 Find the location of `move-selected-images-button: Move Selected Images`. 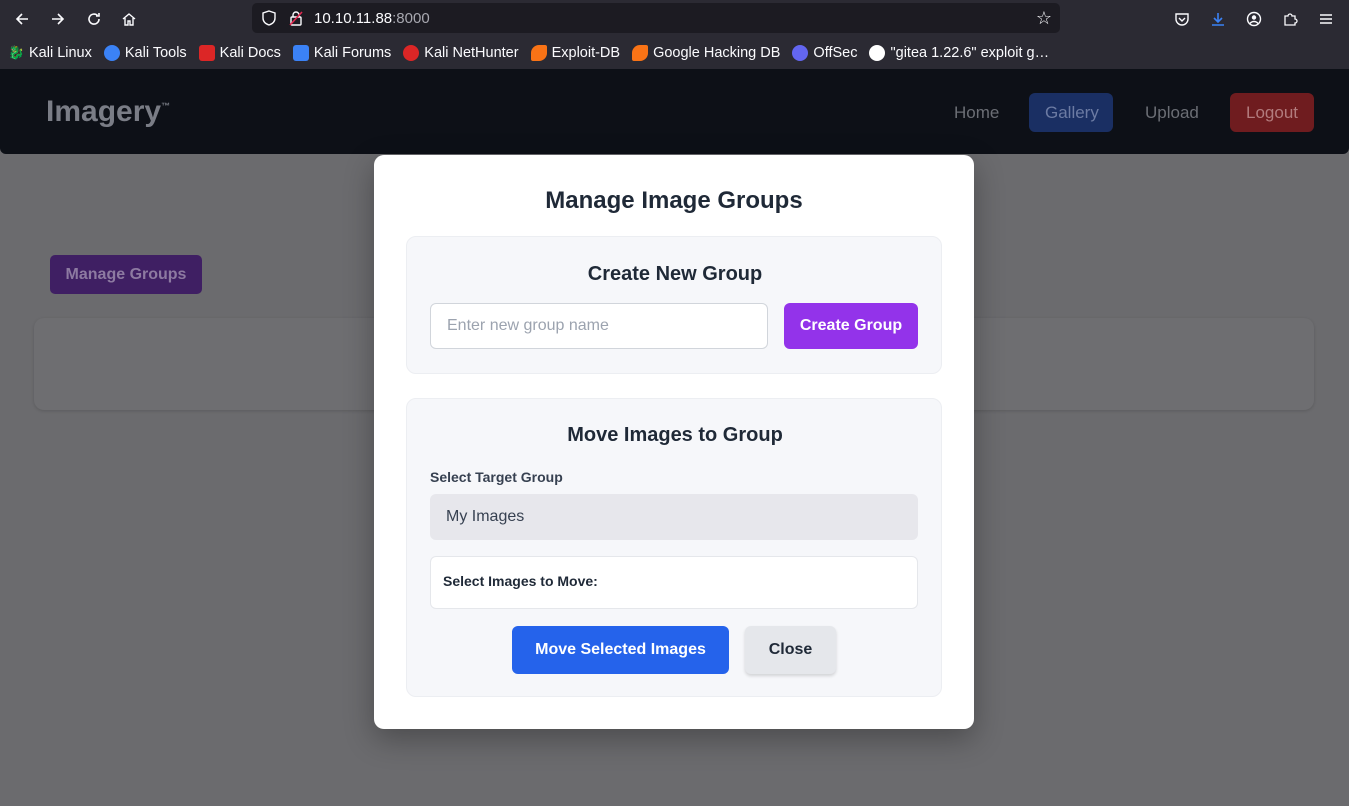

move-selected-images-button: Move Selected Images is located at coordinates (620, 650).